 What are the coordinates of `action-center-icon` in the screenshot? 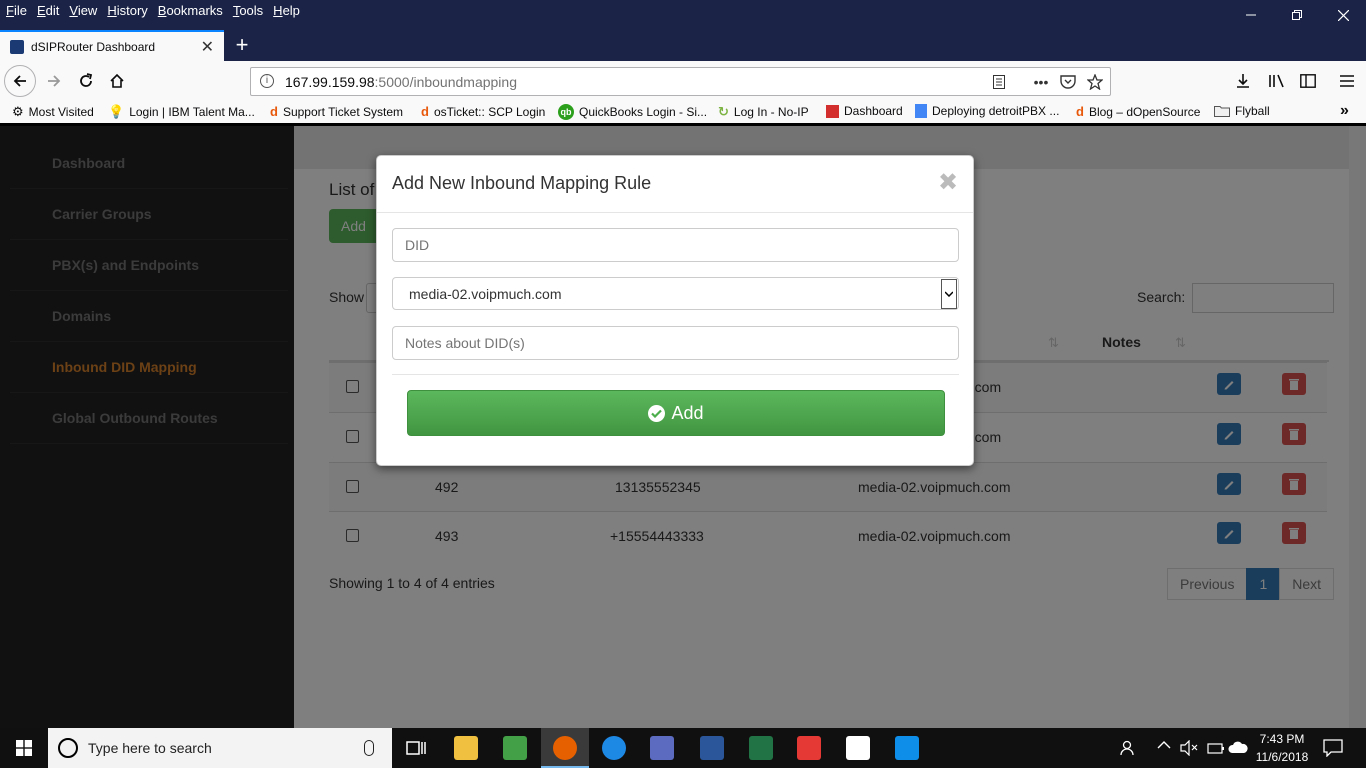 It's located at (1333, 748).